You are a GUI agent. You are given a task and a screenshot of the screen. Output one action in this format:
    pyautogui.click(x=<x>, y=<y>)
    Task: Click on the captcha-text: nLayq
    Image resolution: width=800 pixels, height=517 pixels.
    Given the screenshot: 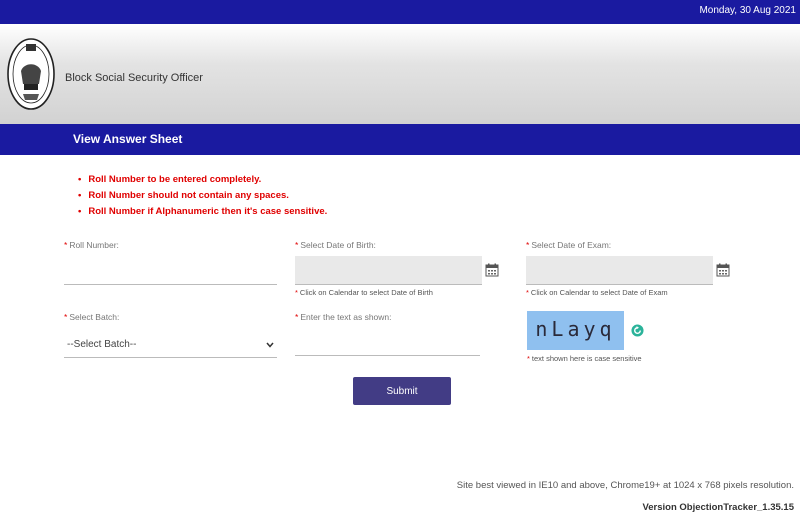 What is the action you would take?
    pyautogui.click(x=575, y=329)
    